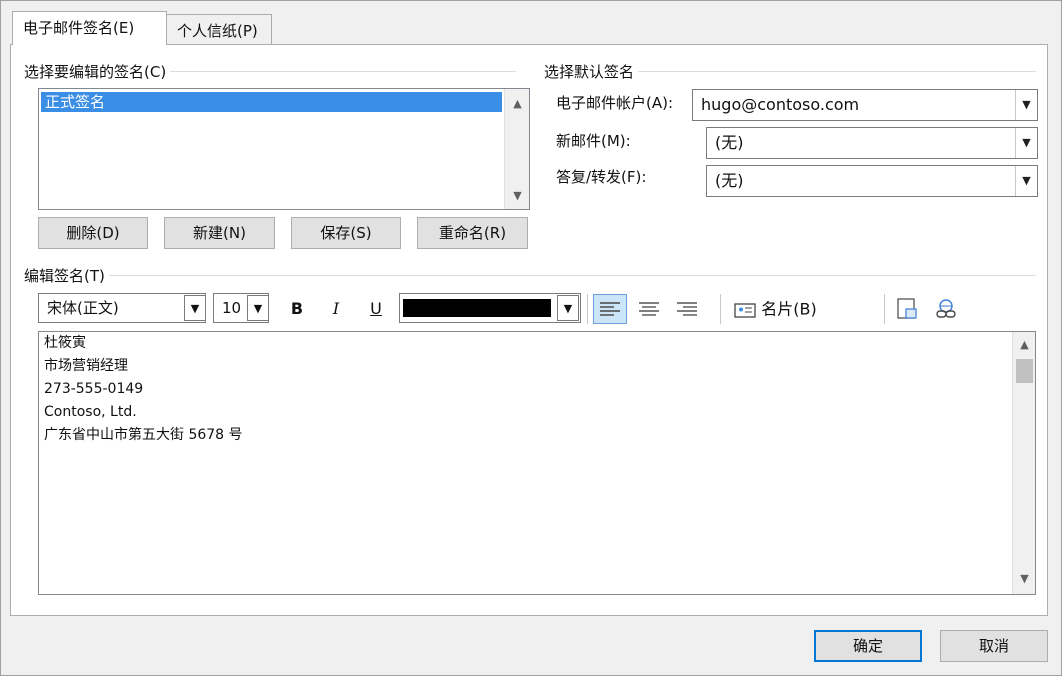 The height and width of the screenshot is (676, 1062). I want to click on align-left-button, so click(610, 309).